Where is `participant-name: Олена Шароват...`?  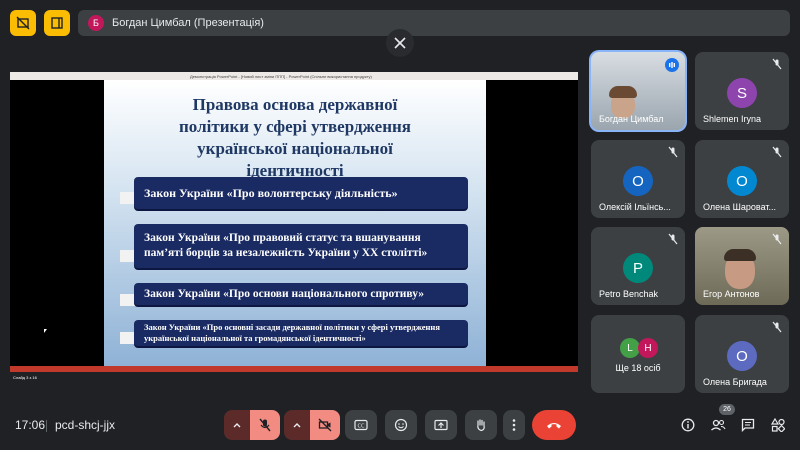
participant-name: Олена Шароват... is located at coordinates (740, 207).